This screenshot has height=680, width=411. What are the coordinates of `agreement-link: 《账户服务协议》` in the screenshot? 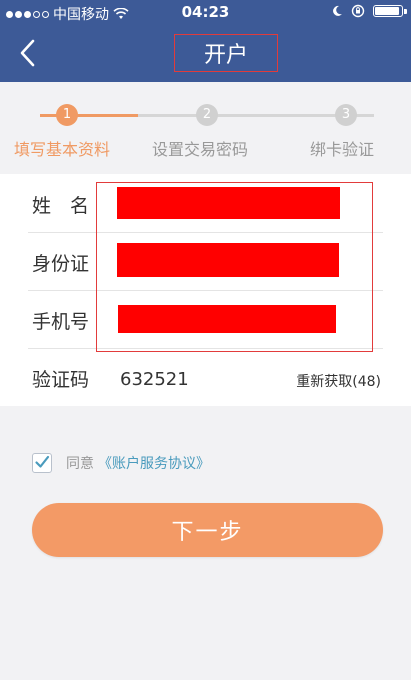 It's located at (154, 463).